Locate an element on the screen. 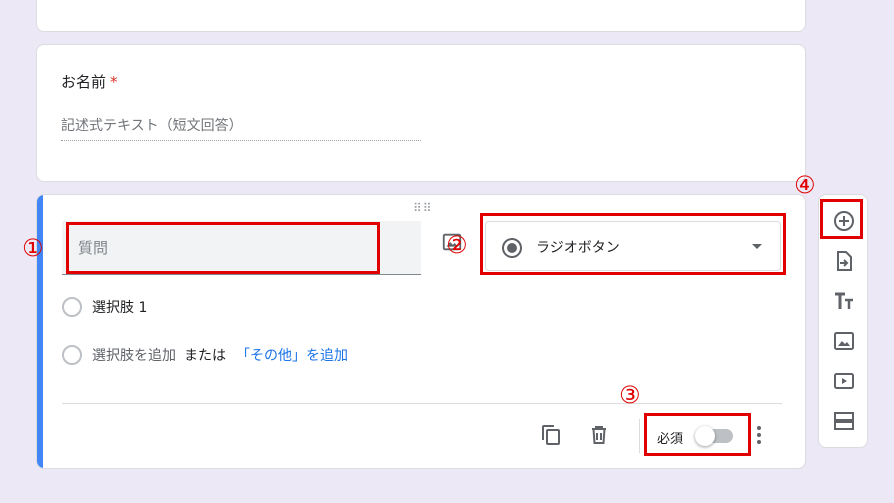 The image size is (894, 503). option-row: 選択肢 1 is located at coordinates (104, 307).